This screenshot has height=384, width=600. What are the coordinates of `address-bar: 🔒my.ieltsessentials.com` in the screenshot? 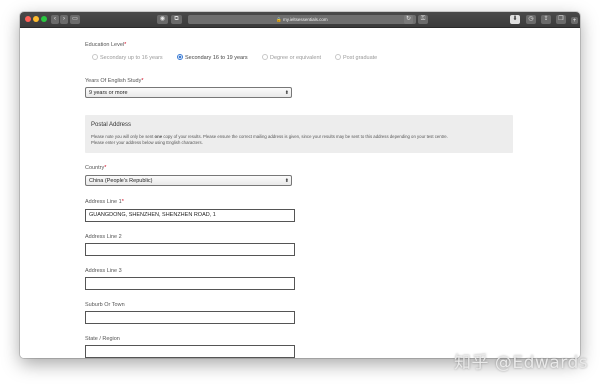 It's located at (302, 19).